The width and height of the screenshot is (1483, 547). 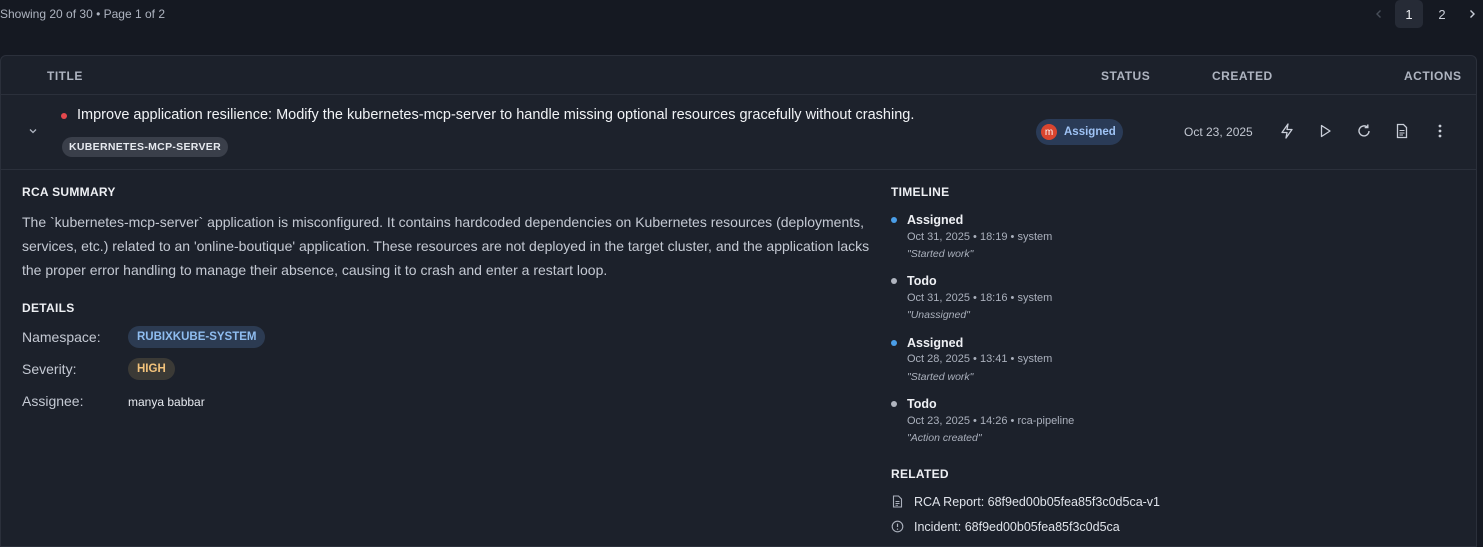 I want to click on status-label: Assigned, so click(x=1090, y=132).